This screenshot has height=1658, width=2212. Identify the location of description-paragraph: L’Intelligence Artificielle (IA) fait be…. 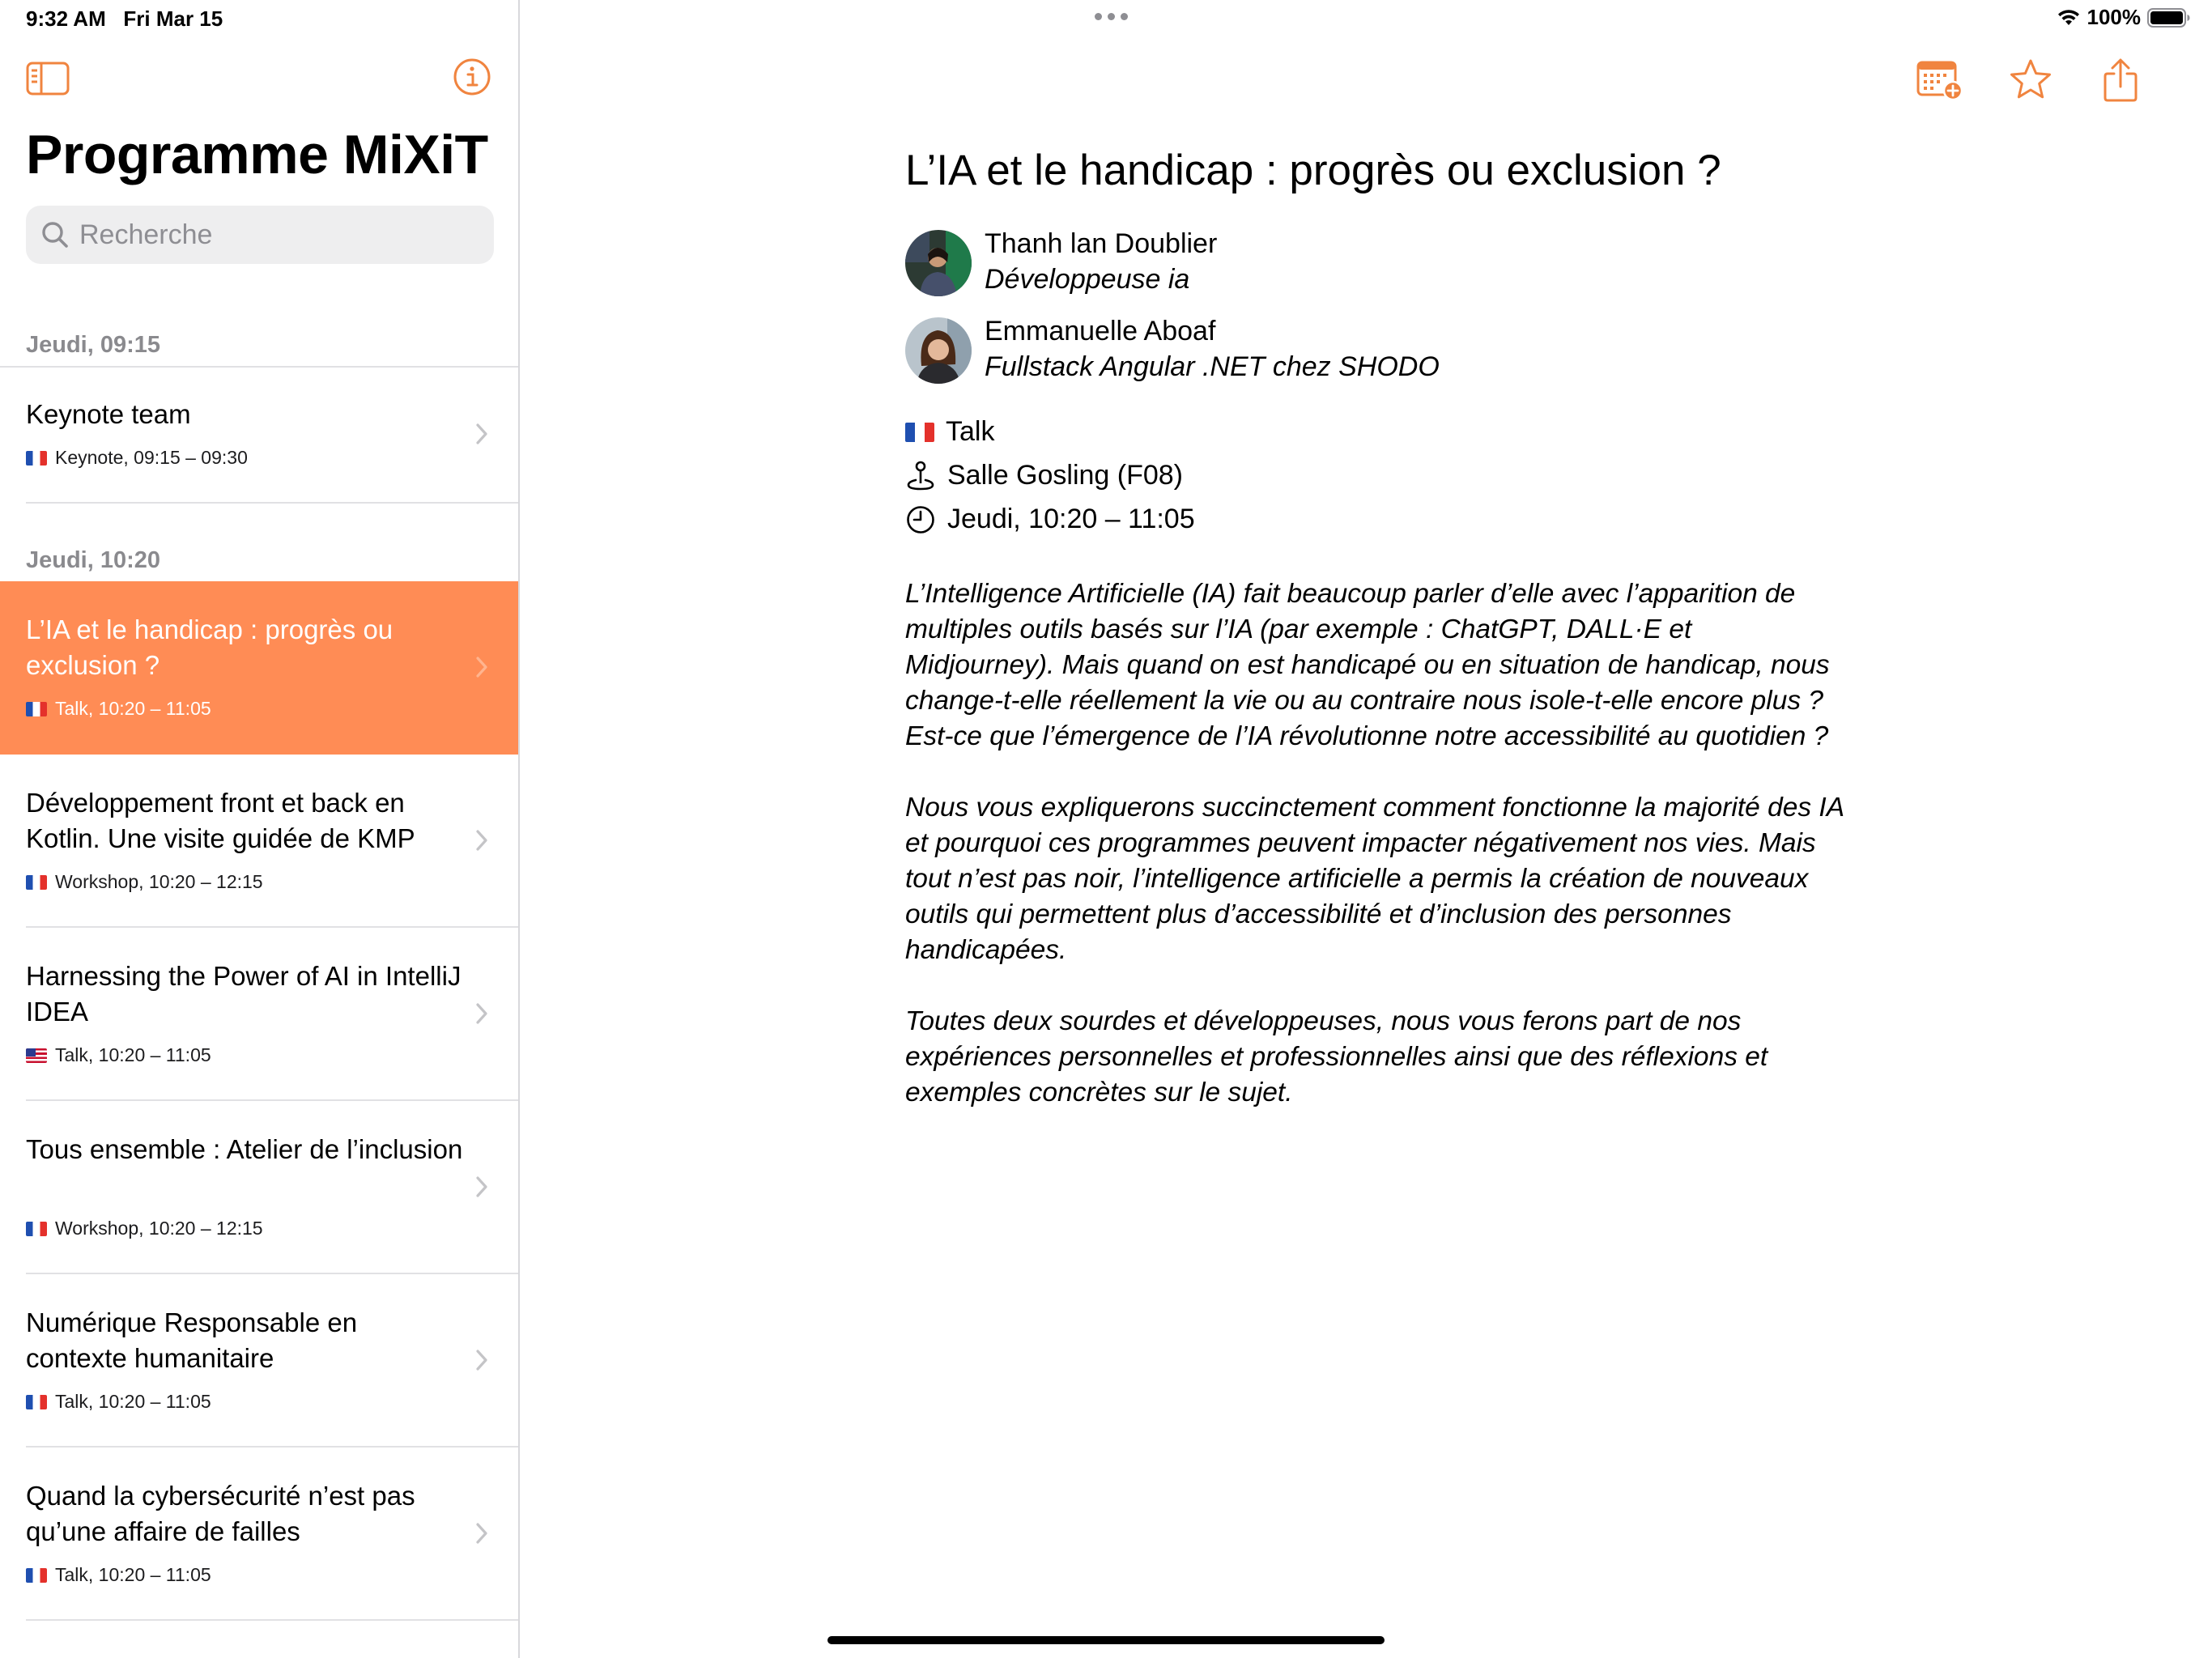
(1368, 665).